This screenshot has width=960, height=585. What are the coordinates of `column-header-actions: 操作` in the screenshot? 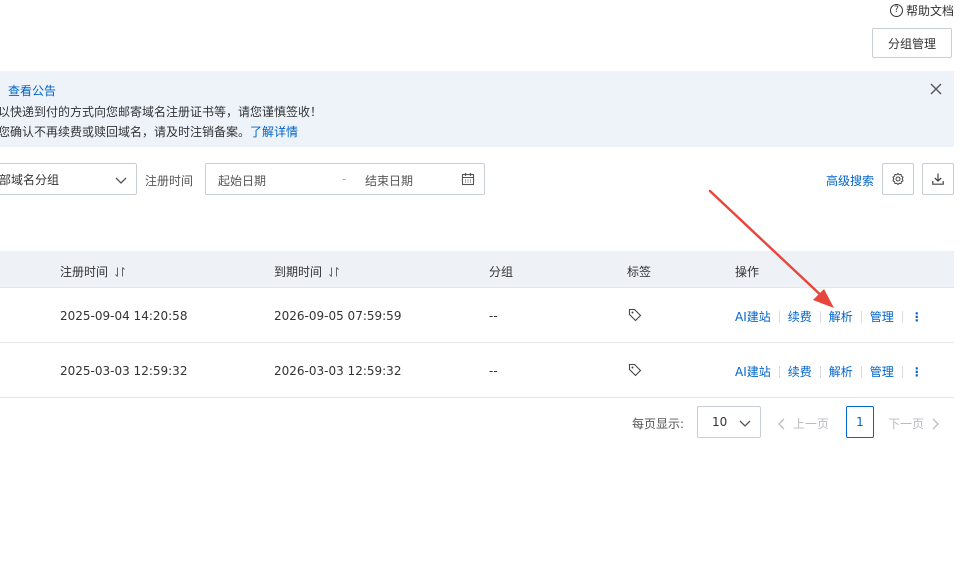 It's located at (747, 272).